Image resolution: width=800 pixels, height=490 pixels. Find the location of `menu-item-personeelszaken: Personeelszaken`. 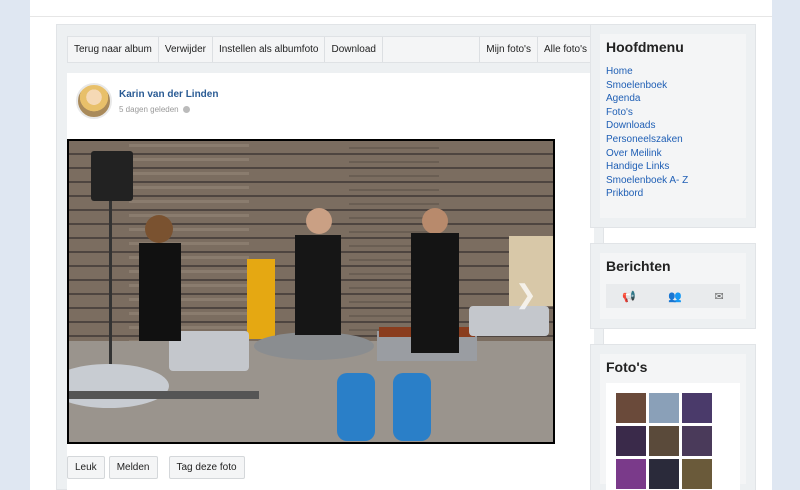

menu-item-personeelszaken: Personeelszaken is located at coordinates (647, 140).